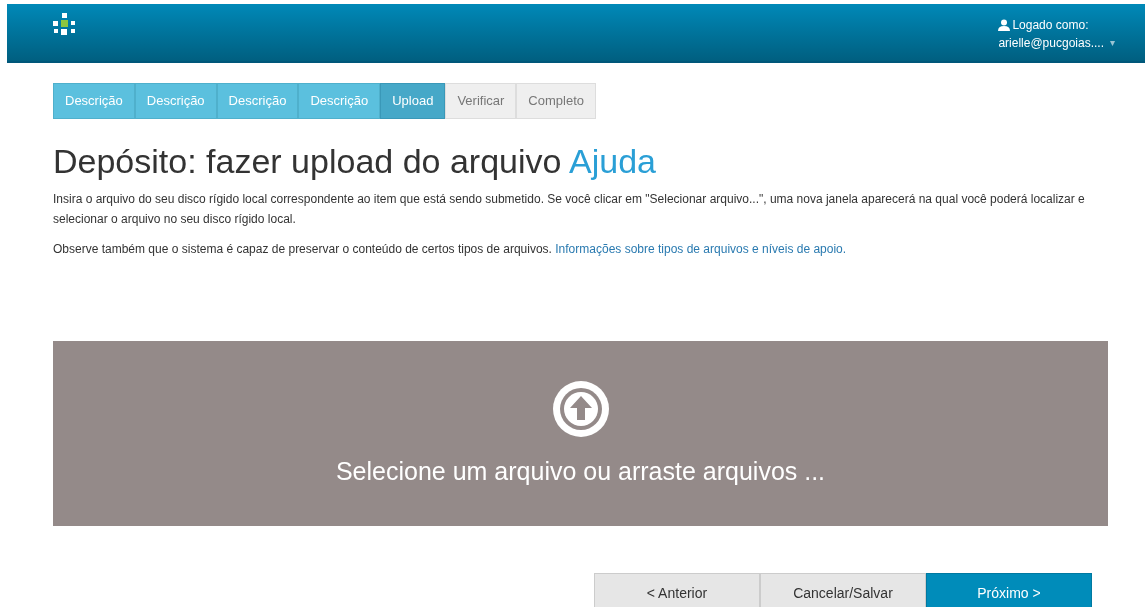 This screenshot has height=607, width=1145. I want to click on file-types-link: Informações sobre tipos de arquivos e níveis de apoio., so click(701, 249).